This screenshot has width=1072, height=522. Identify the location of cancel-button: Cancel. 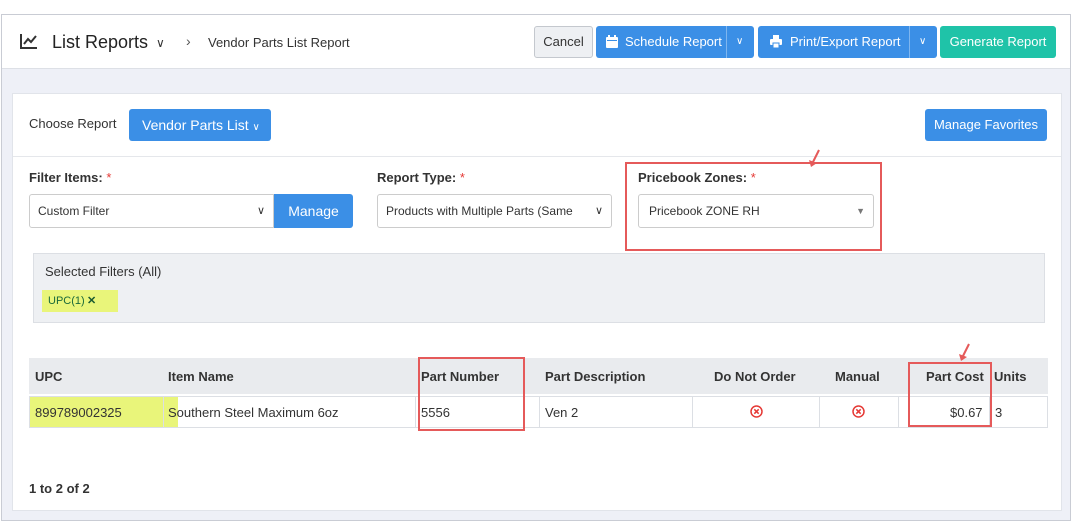
(563, 42).